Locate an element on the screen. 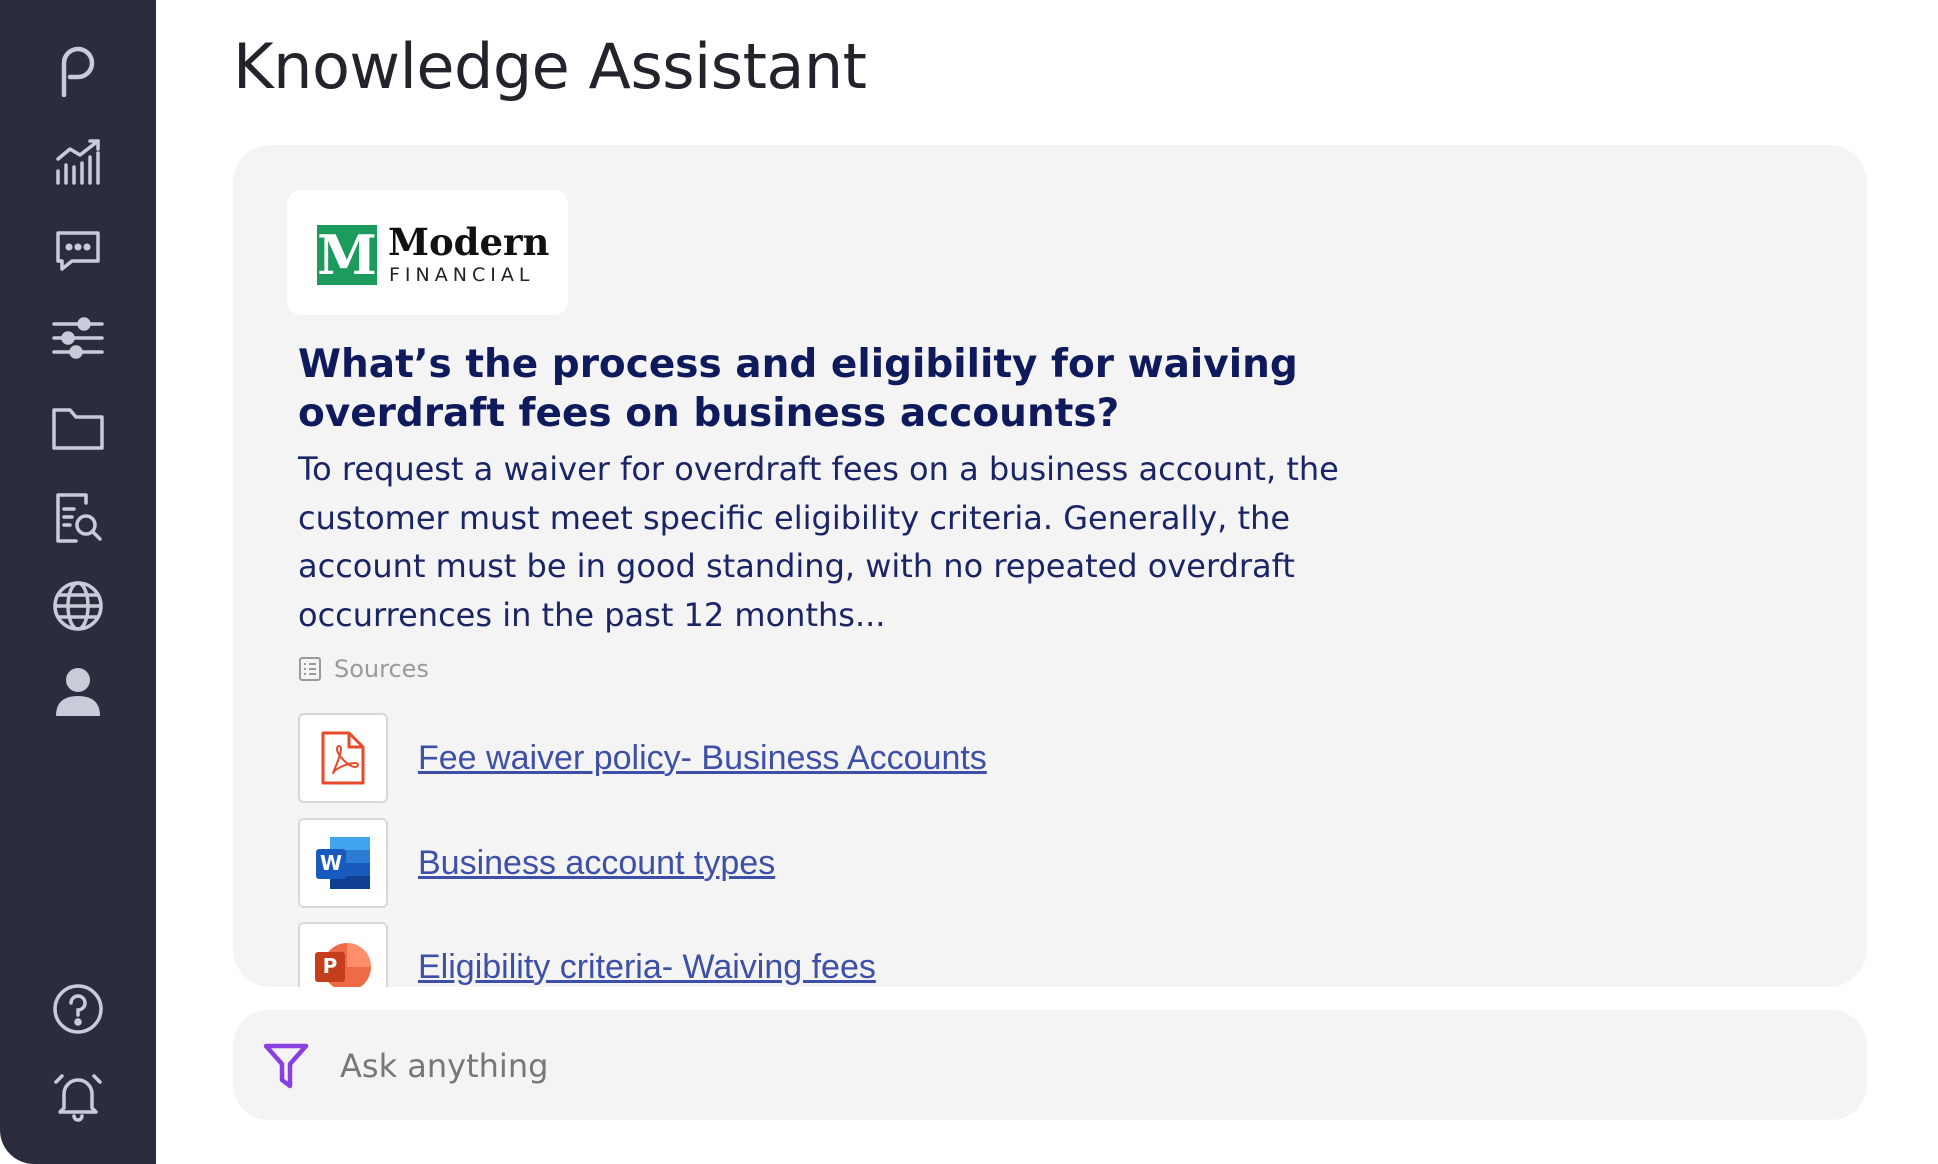 The image size is (1938, 1164). source-link: Business account types is located at coordinates (596, 863).